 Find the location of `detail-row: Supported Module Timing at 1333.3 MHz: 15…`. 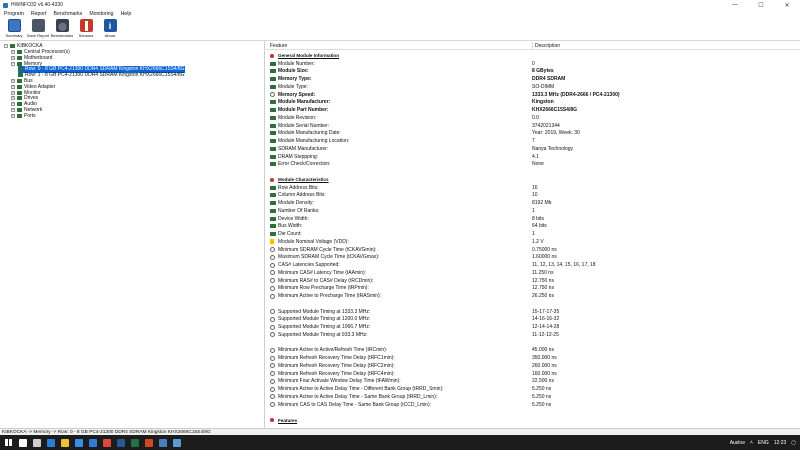

detail-row: Supported Module Timing at 1333.3 MHz: 15… is located at coordinates (533, 312).